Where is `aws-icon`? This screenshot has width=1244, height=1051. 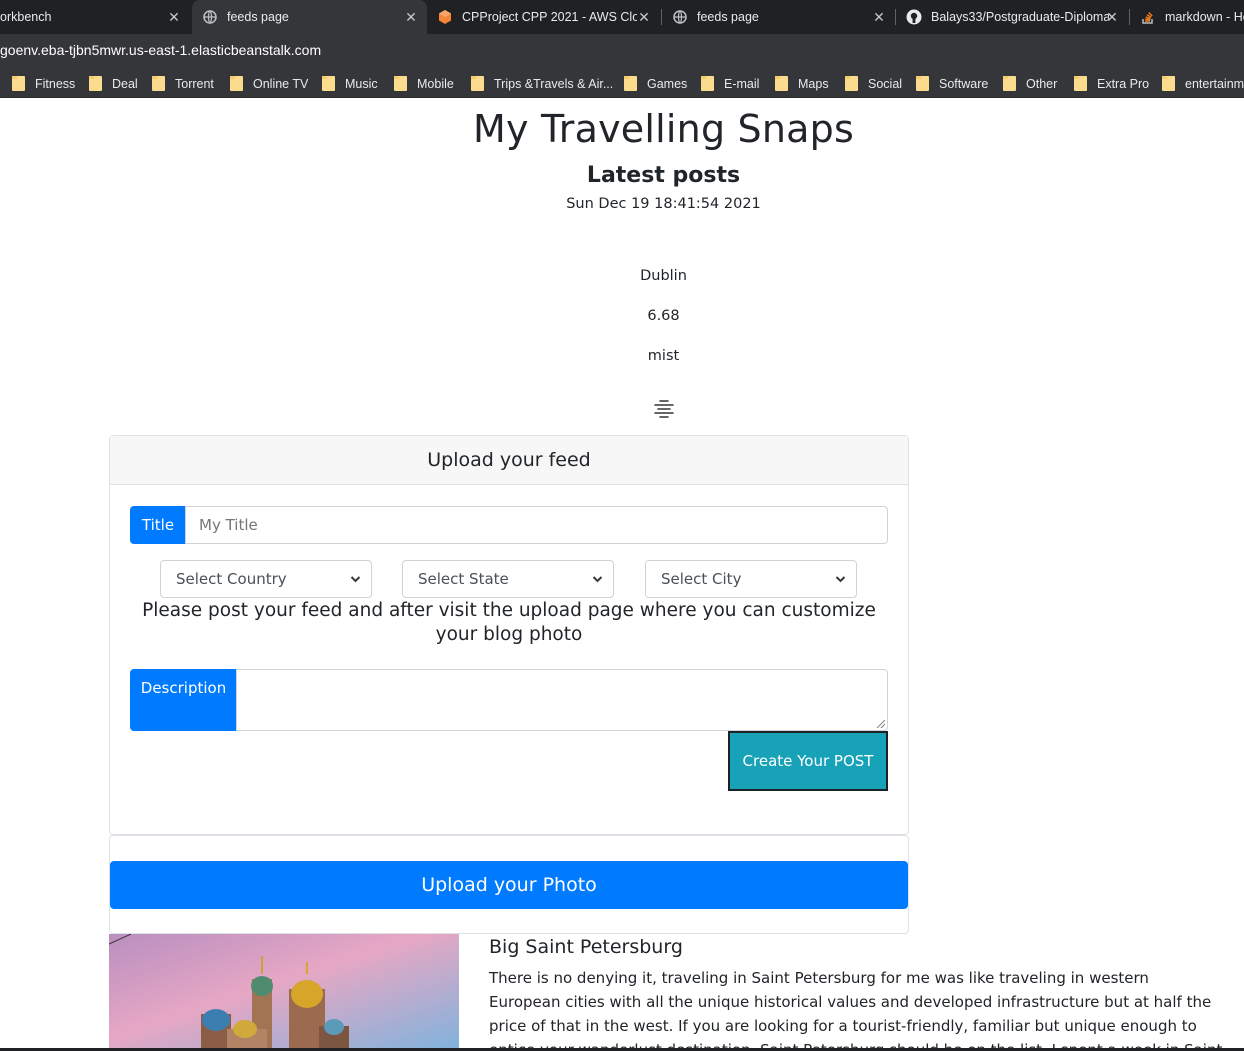
aws-icon is located at coordinates (445, 17).